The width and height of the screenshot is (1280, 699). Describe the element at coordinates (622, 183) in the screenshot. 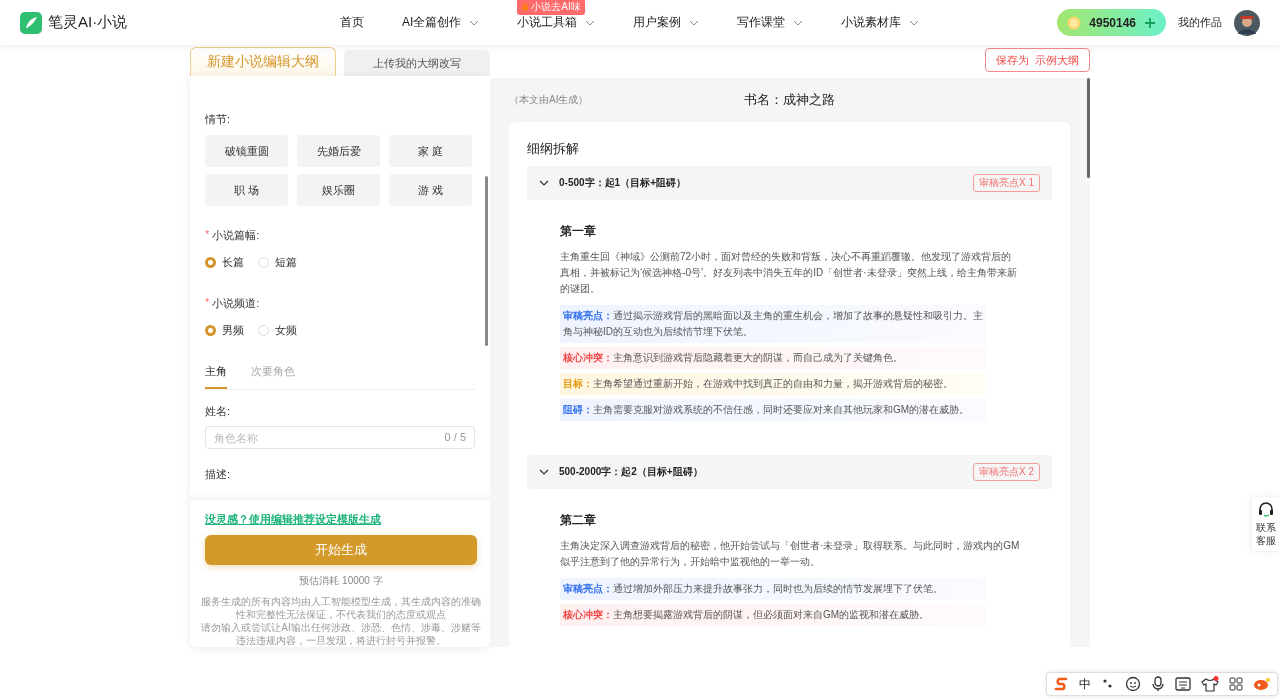

I see `section-title: 0-500字：起1（目标+阻碍）` at that location.